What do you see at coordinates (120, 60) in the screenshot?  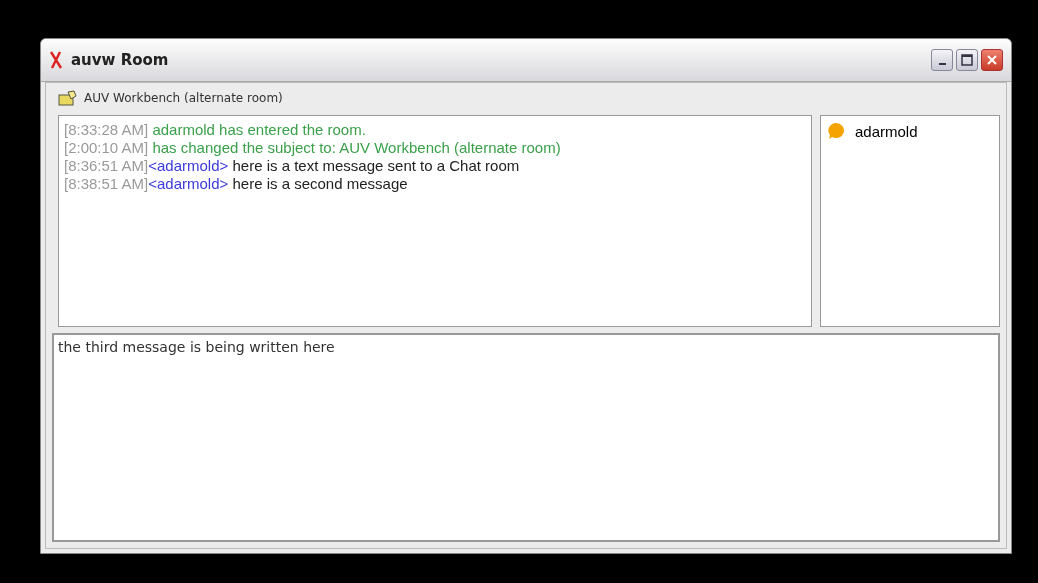 I see `window-title: auvw Room` at bounding box center [120, 60].